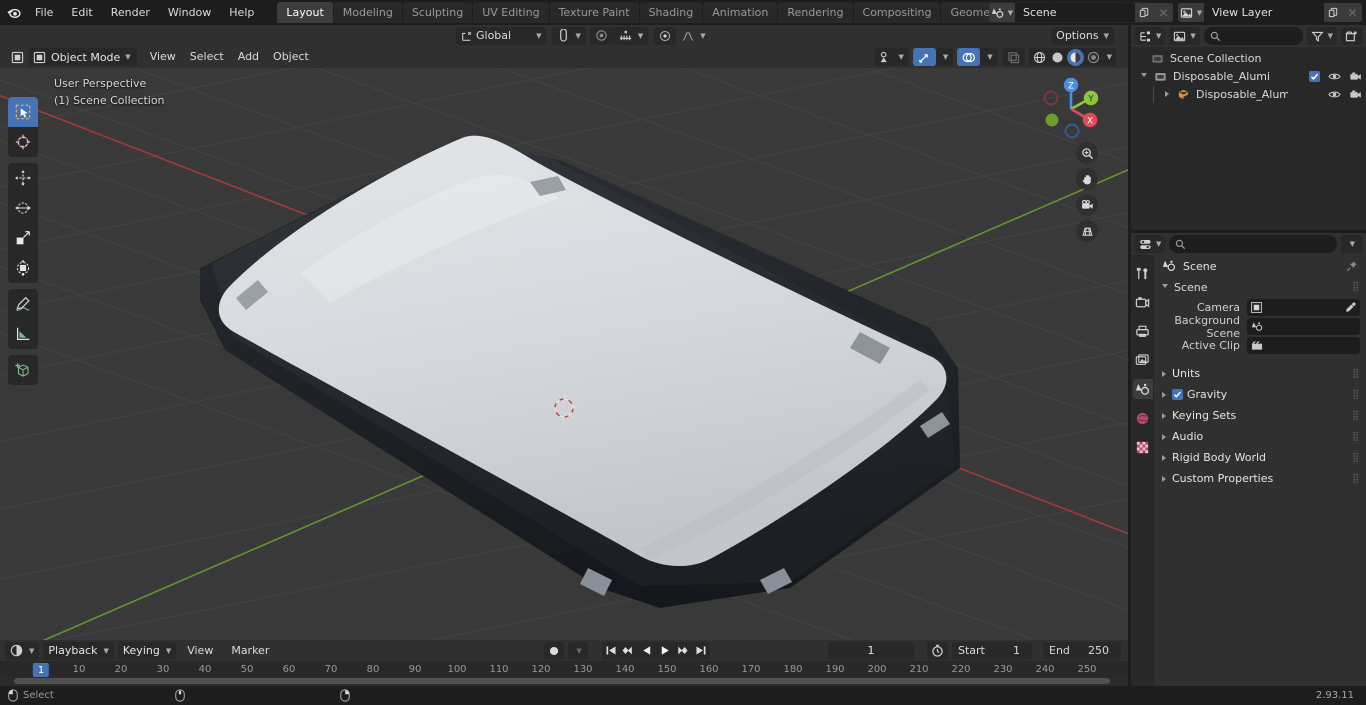  What do you see at coordinates (250, 651) in the screenshot?
I see `timeline-menu-marker: Marker` at bounding box center [250, 651].